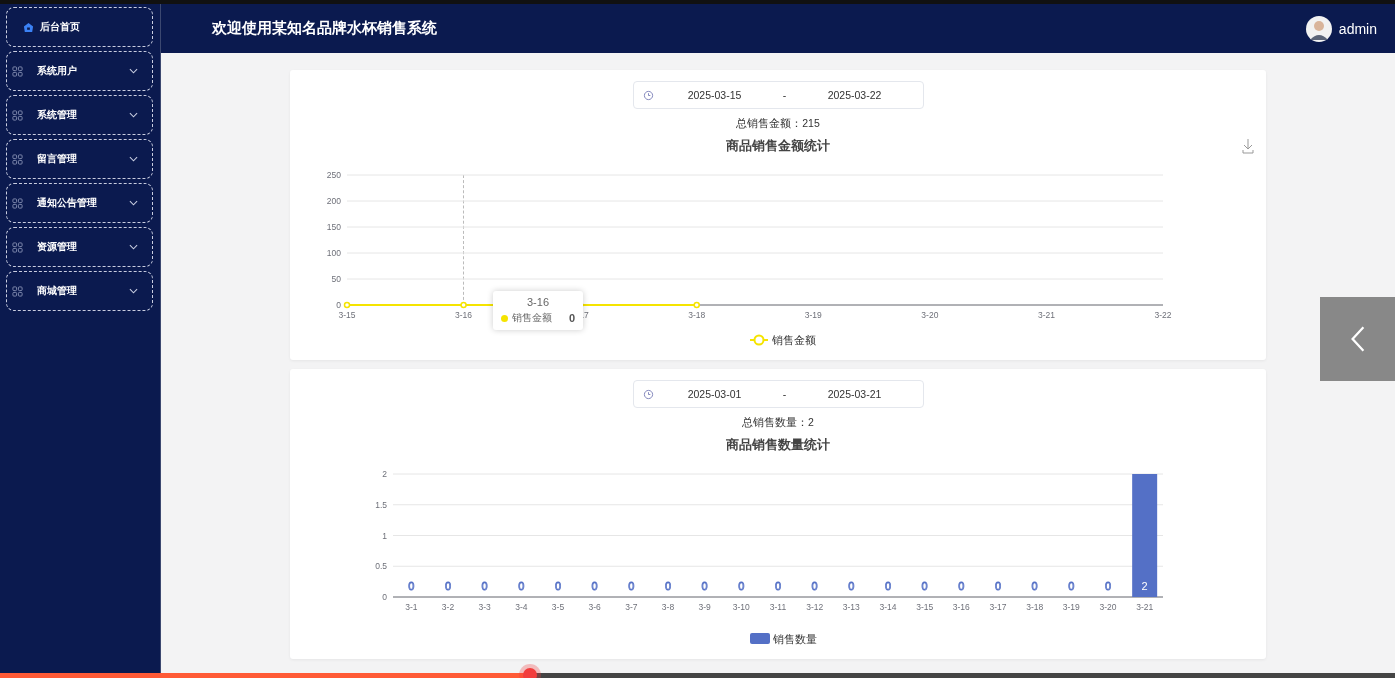  Describe the element at coordinates (704, 607) in the screenshot. I see `x-tick-label: 3-9` at that location.